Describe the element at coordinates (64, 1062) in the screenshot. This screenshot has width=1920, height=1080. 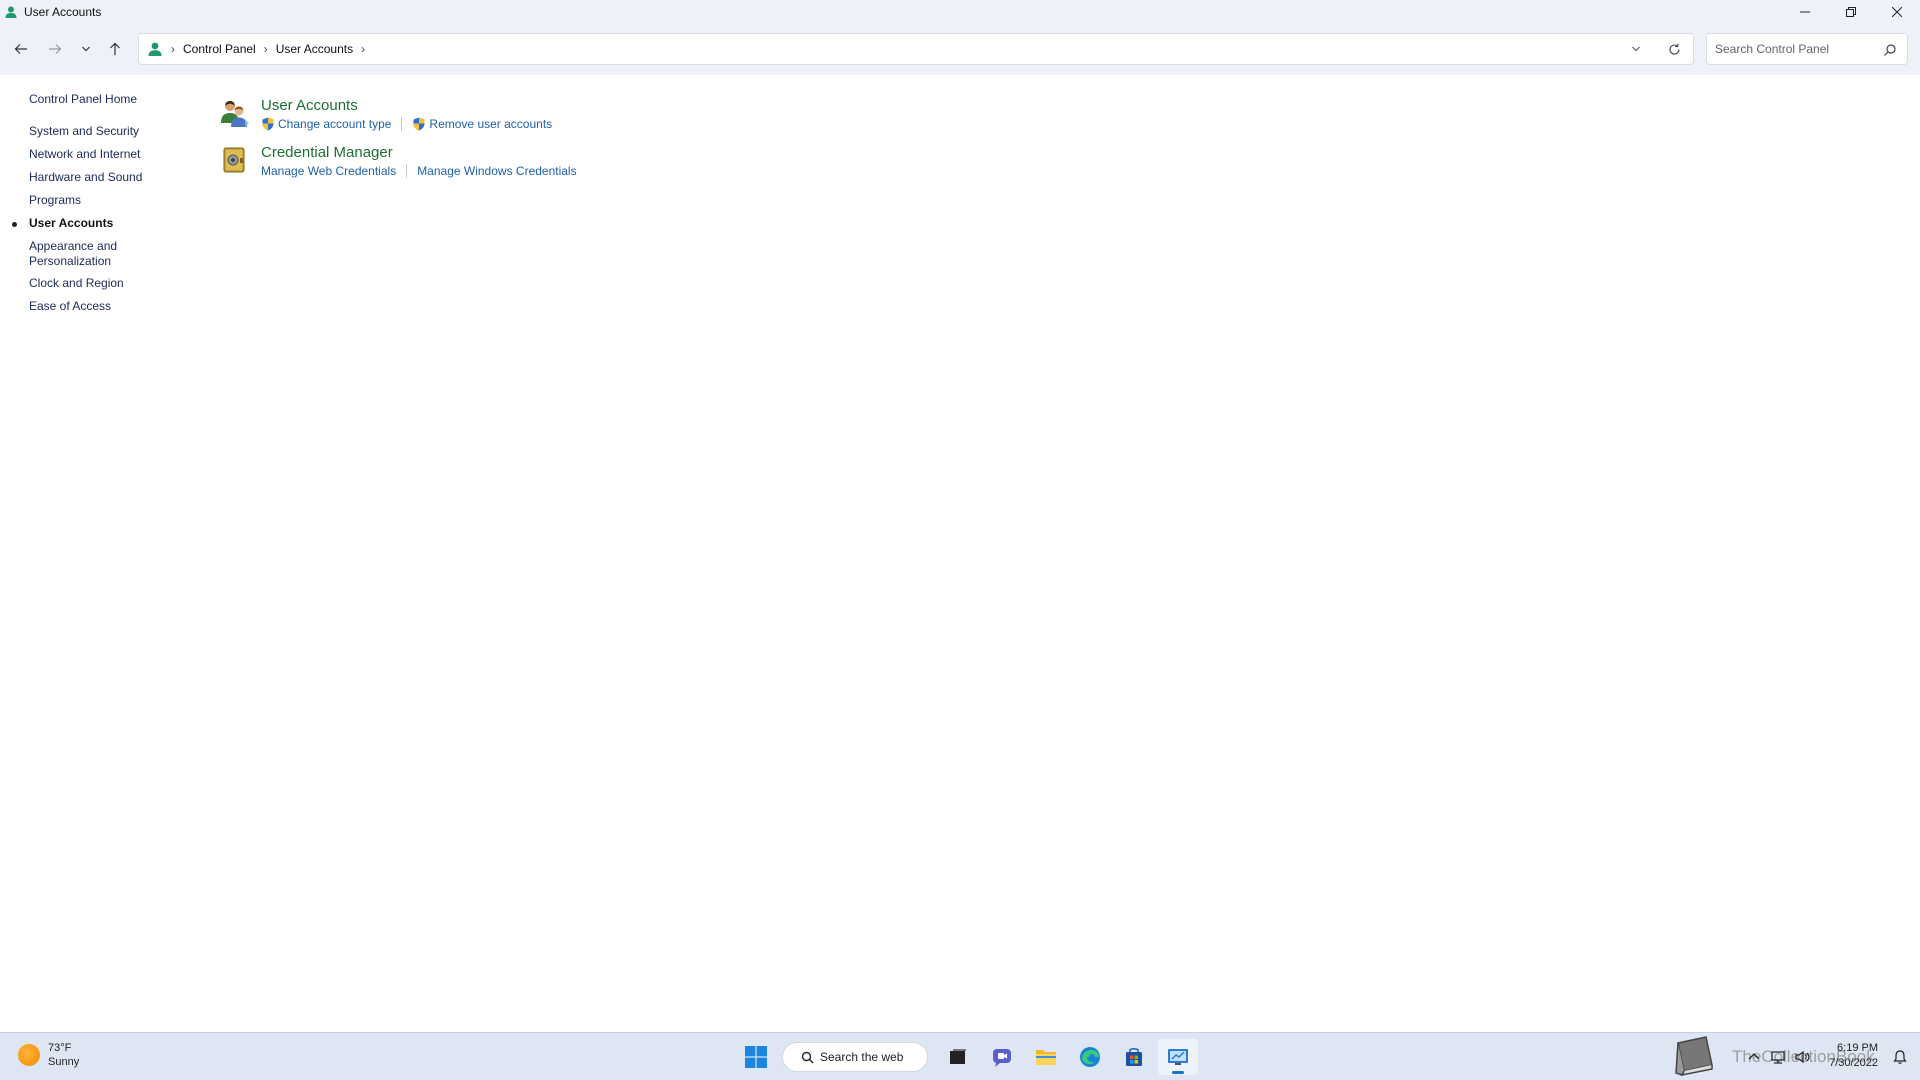
I see `weather-condition: Sunny` at that location.